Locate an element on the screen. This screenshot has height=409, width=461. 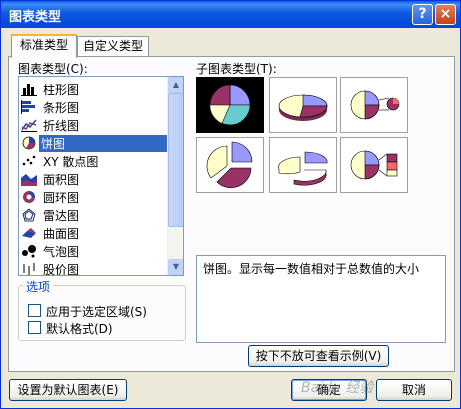
subtype-exploded-3d-pie is located at coordinates (303, 165).